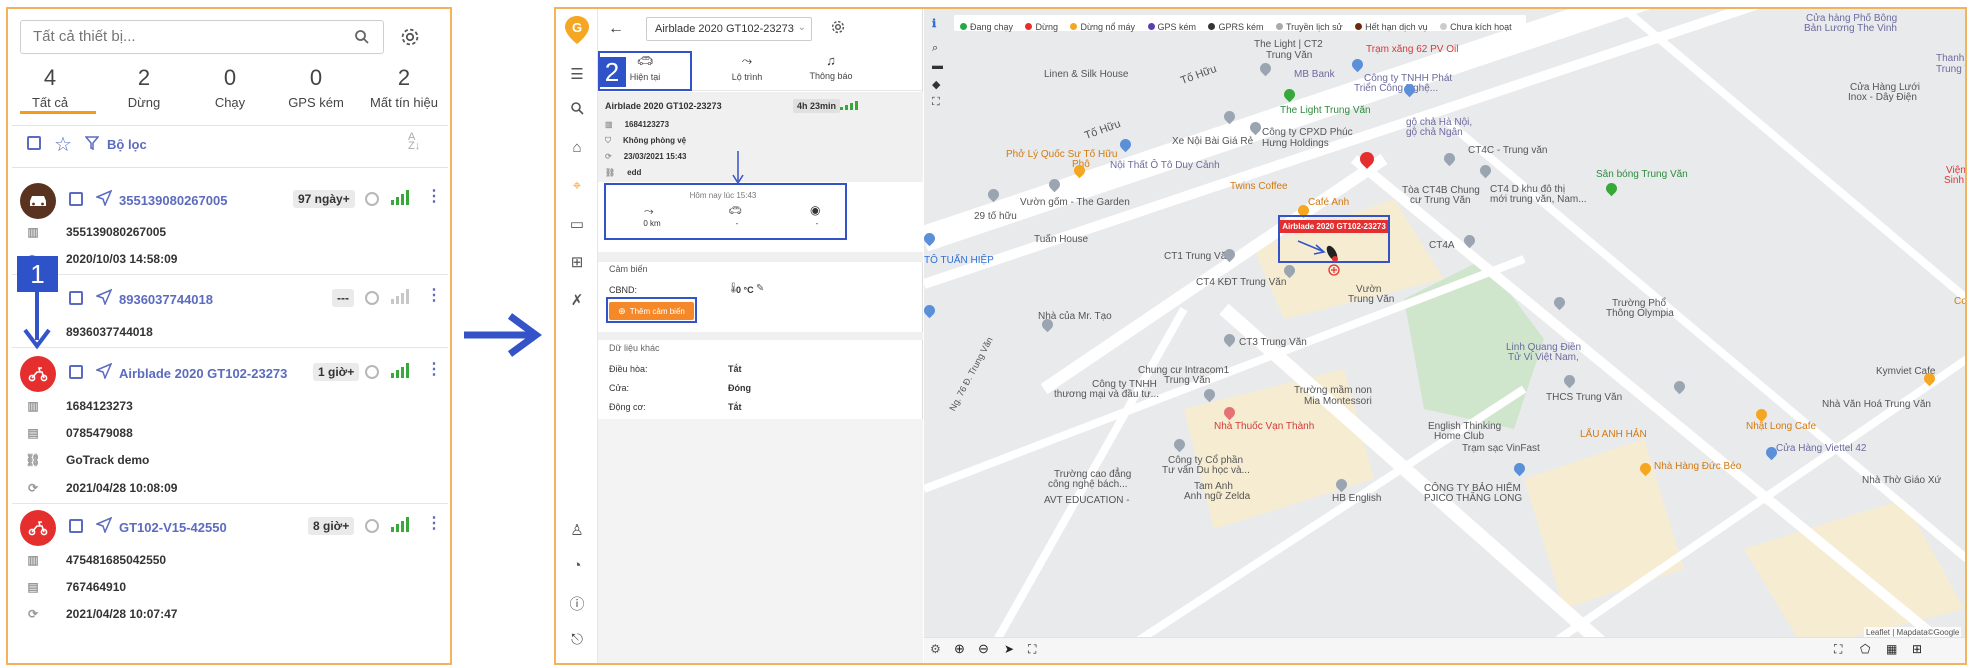  What do you see at coordinates (324, 199) in the screenshot?
I see `status-badge: 97 ngày+` at bounding box center [324, 199].